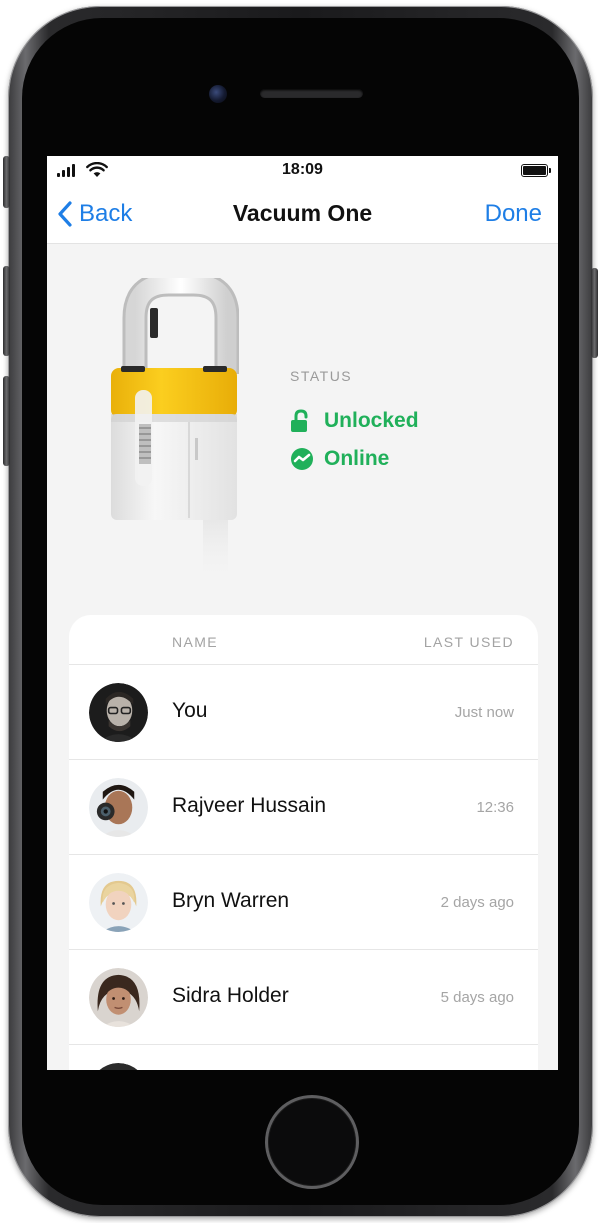  What do you see at coordinates (303, 1057) in the screenshot?
I see `table-row` at bounding box center [303, 1057].